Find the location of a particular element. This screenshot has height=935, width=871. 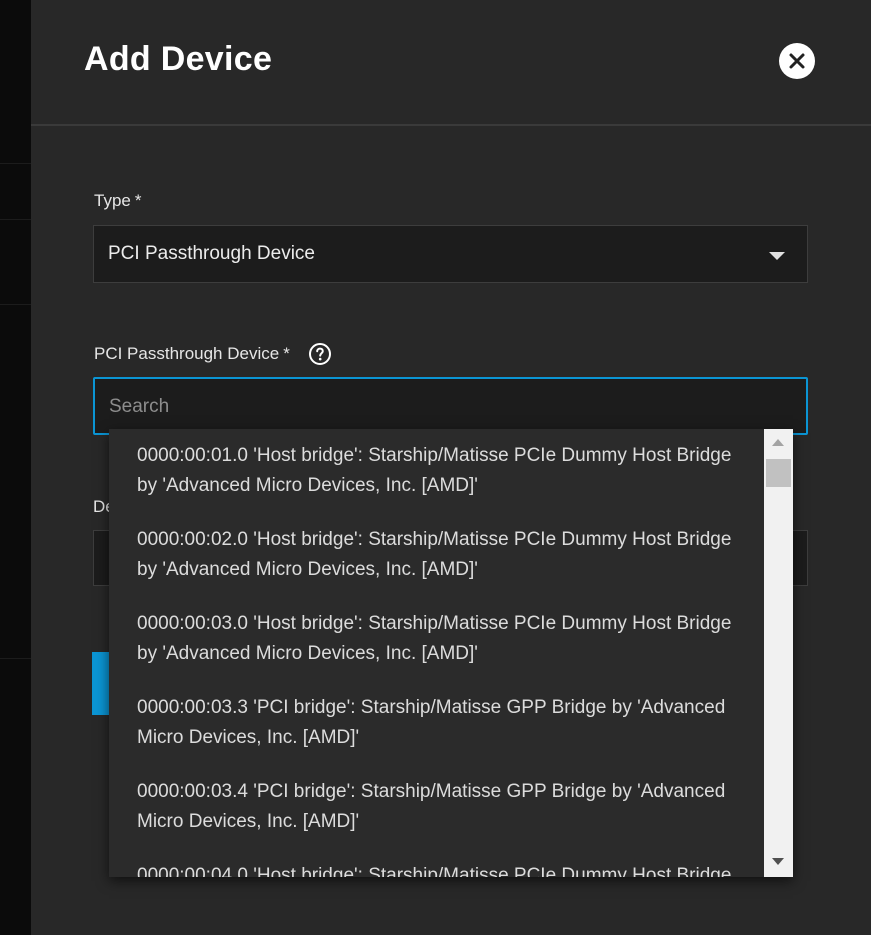

page-title: Add Device is located at coordinates (178, 59).